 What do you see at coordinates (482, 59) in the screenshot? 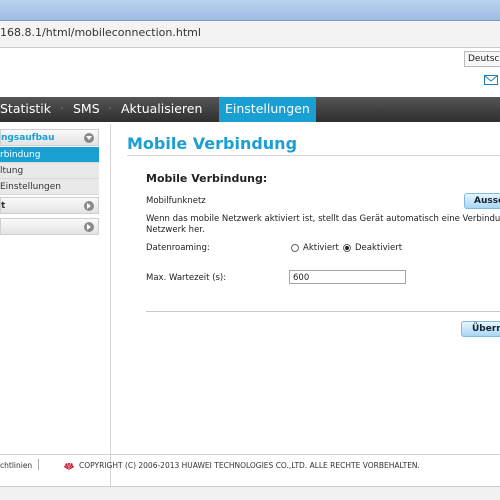
I see `language-select: Deutsch` at bounding box center [482, 59].